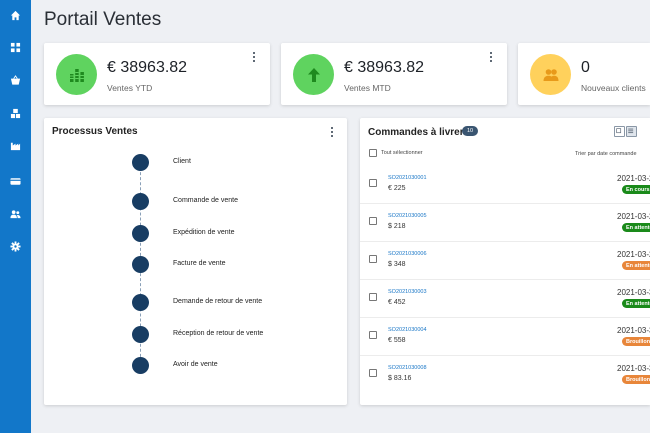  I want to click on process-step: Commande de vente, so click(188, 203).